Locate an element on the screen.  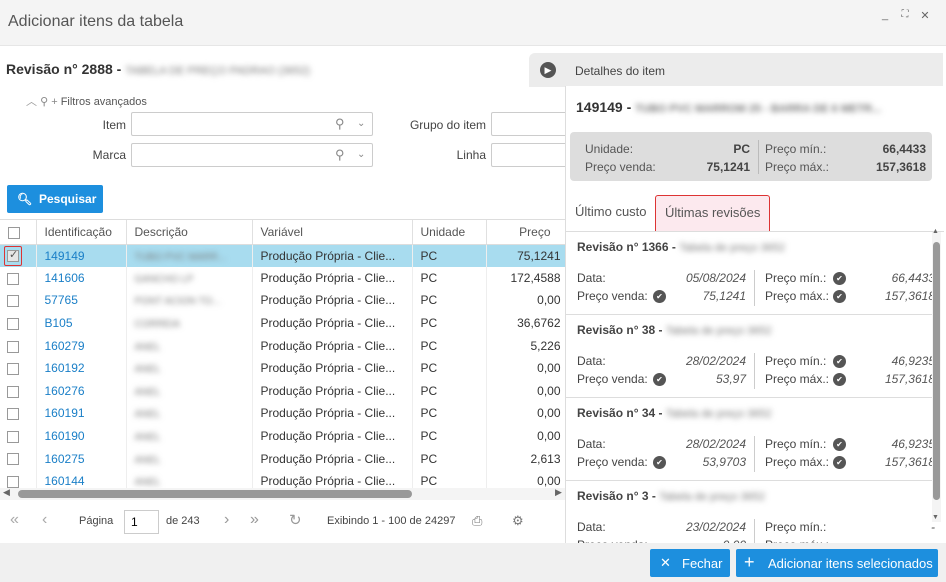
column-header: Preço is located at coordinates (525, 232).